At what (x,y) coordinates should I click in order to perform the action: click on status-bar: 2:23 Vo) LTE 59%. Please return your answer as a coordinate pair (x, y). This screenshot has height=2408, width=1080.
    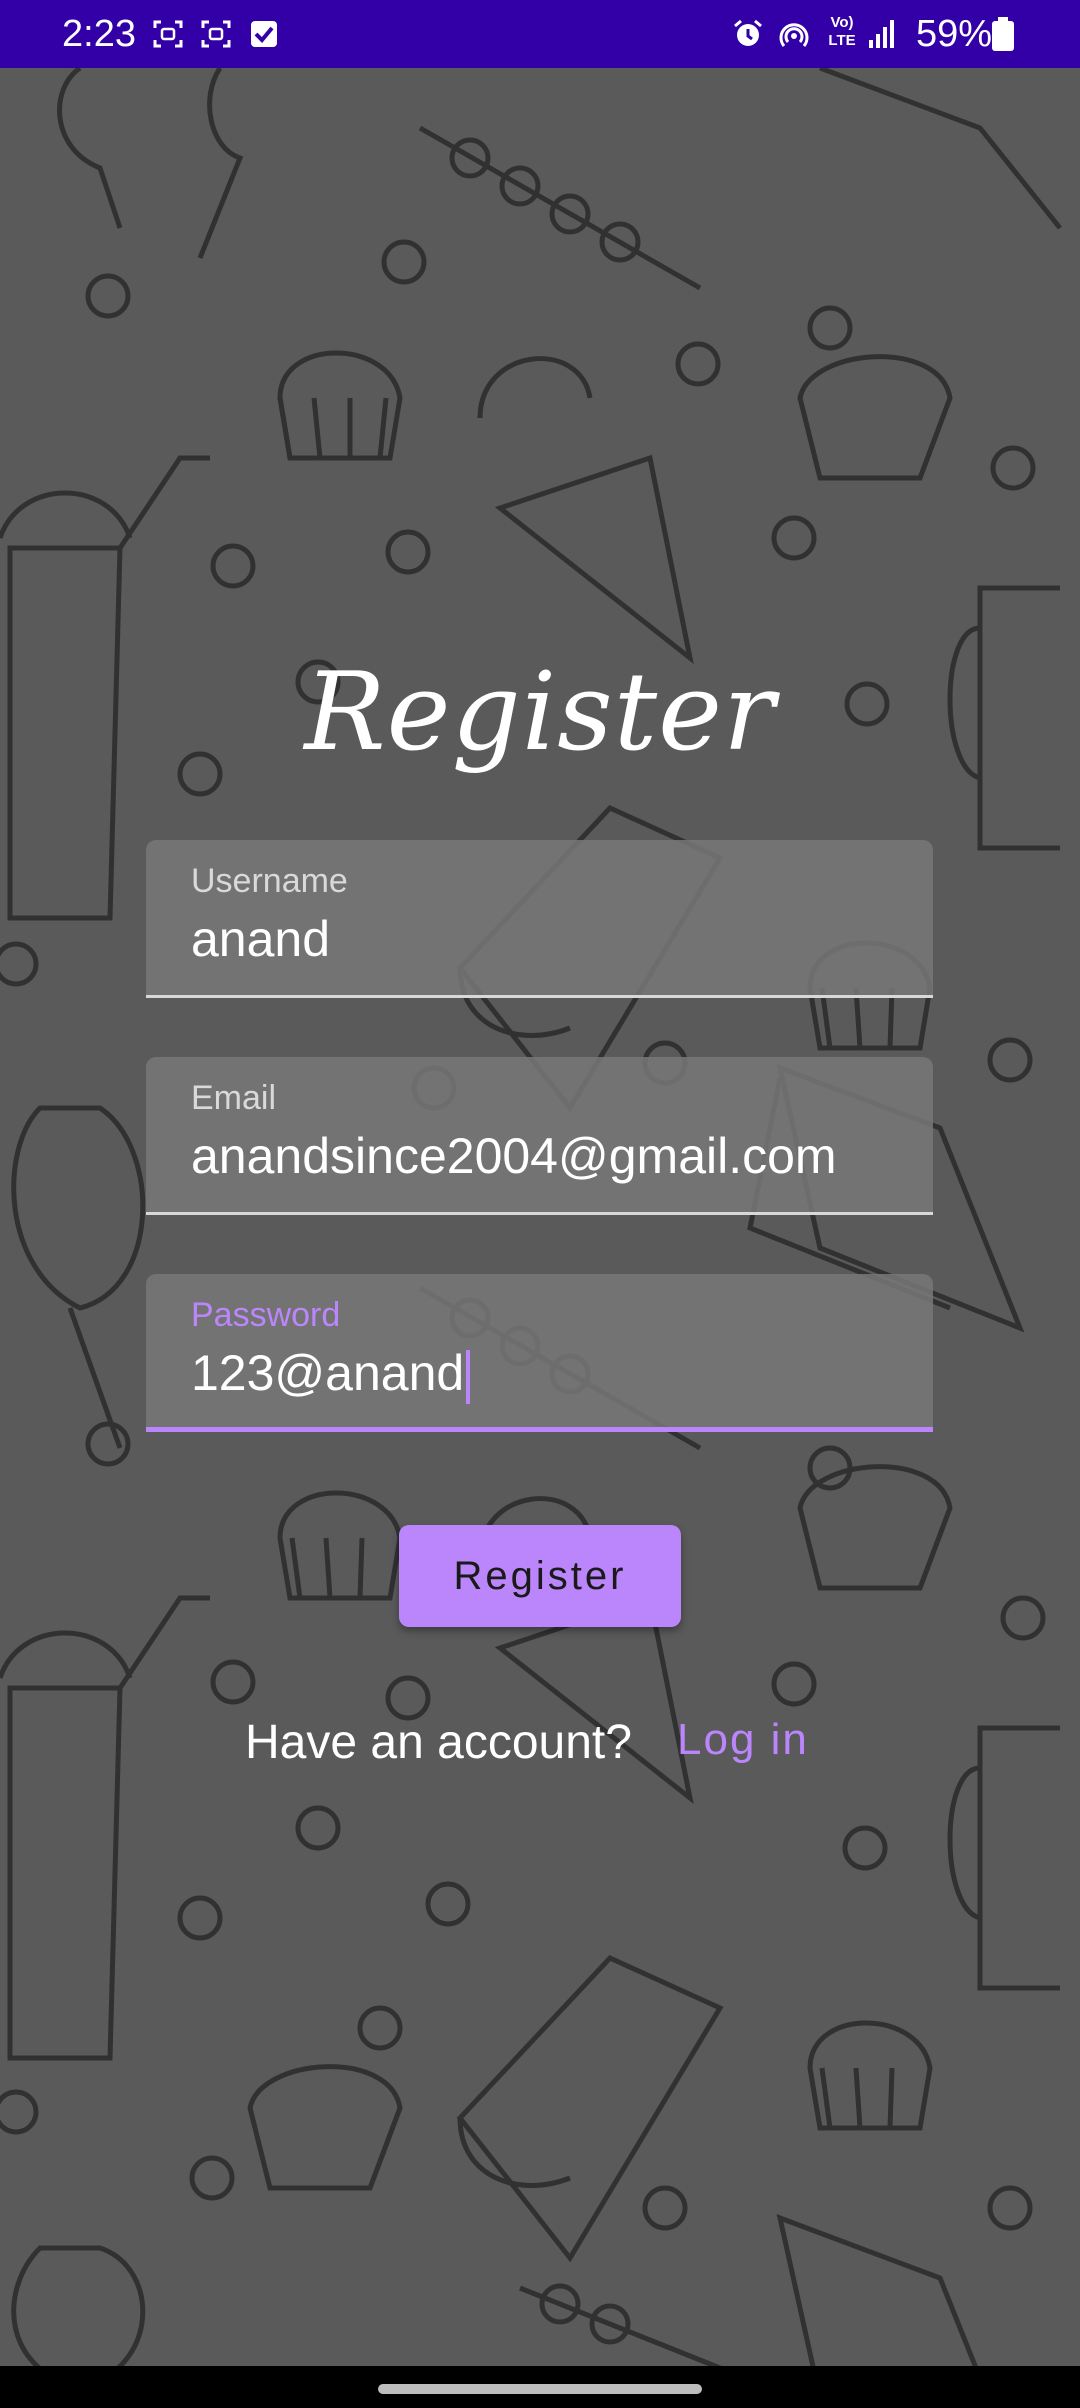
    Looking at the image, I should click on (540, 34).